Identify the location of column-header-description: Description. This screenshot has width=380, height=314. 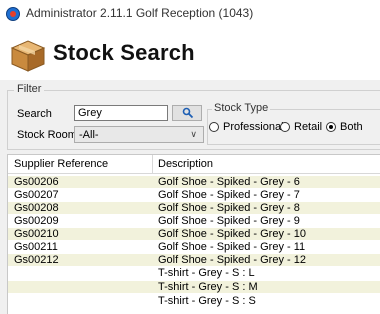
(185, 164).